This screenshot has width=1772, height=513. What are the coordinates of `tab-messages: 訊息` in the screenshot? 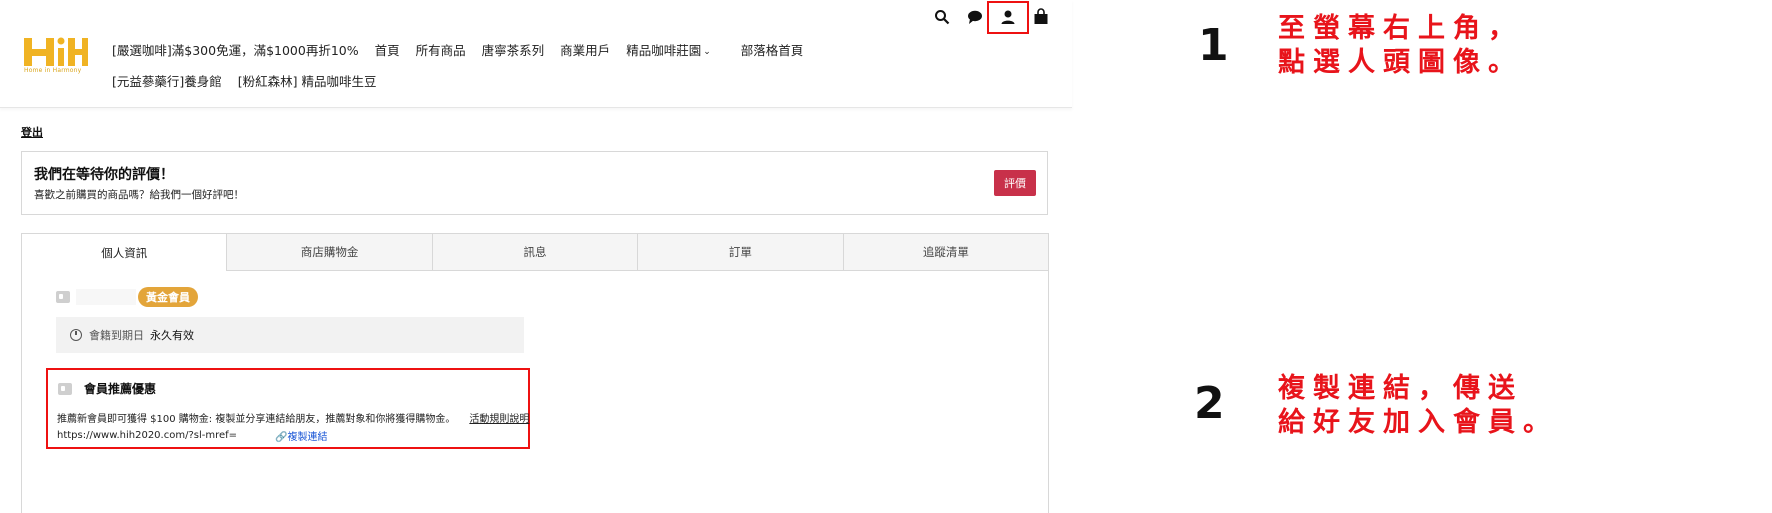 It's located at (534, 252).